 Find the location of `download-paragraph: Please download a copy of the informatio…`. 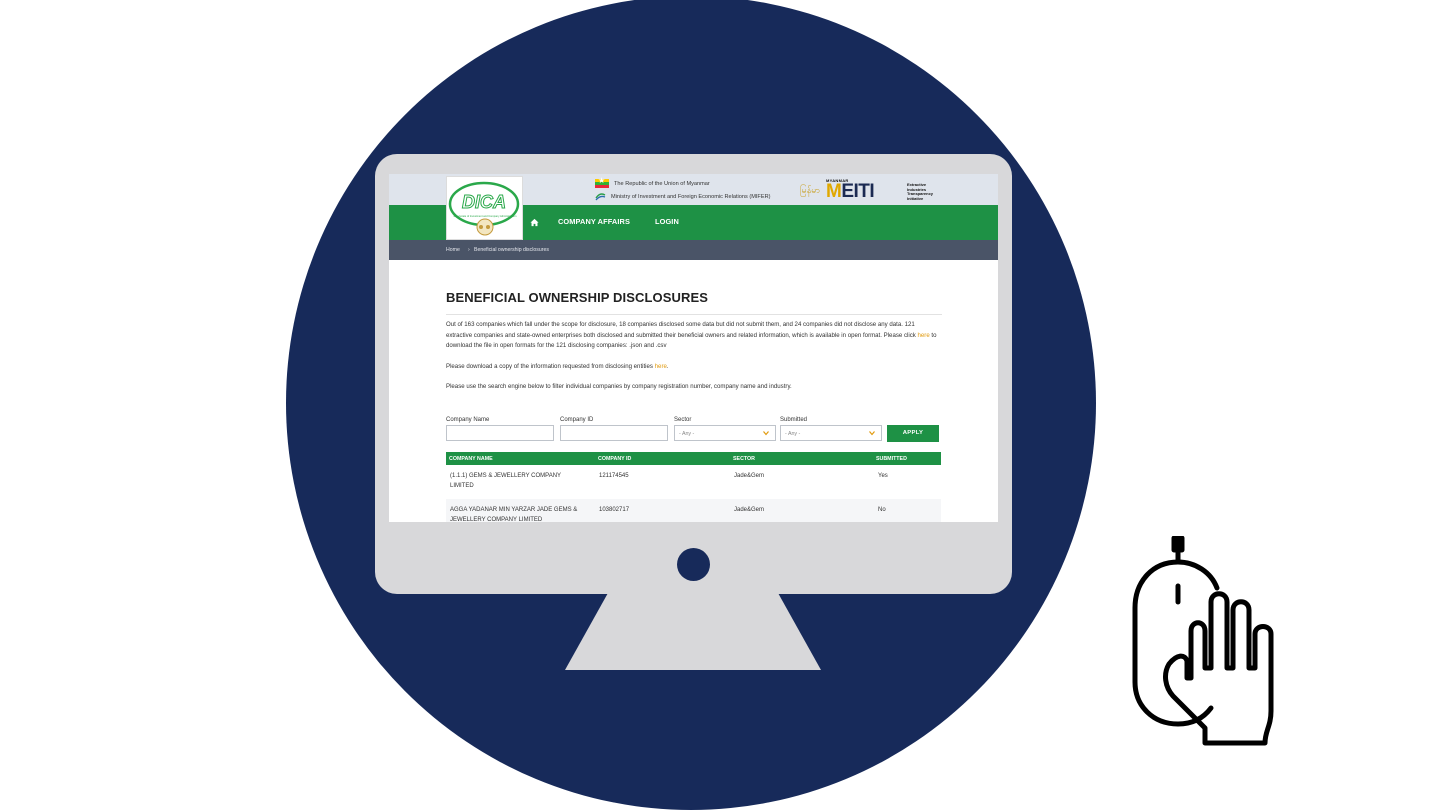

download-paragraph: Please download a copy of the informatio… is located at coordinates (694, 367).